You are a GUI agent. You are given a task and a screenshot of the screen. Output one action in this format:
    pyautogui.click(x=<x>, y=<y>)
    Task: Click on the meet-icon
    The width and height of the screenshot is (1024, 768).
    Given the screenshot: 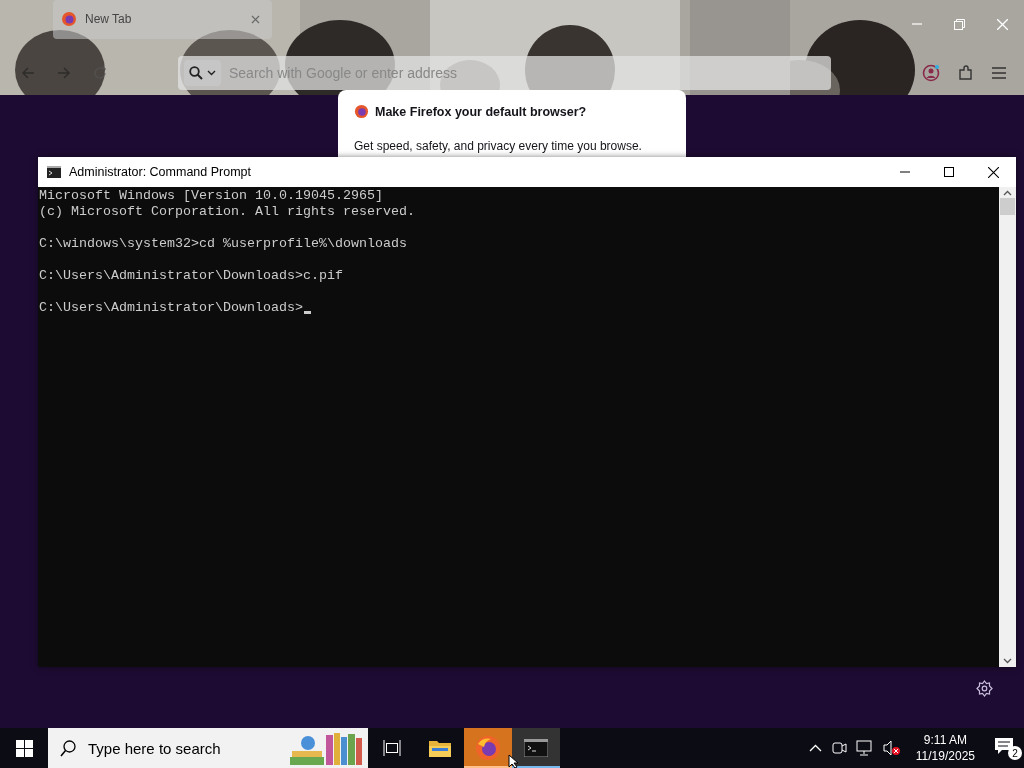 What is the action you would take?
    pyautogui.click(x=838, y=748)
    